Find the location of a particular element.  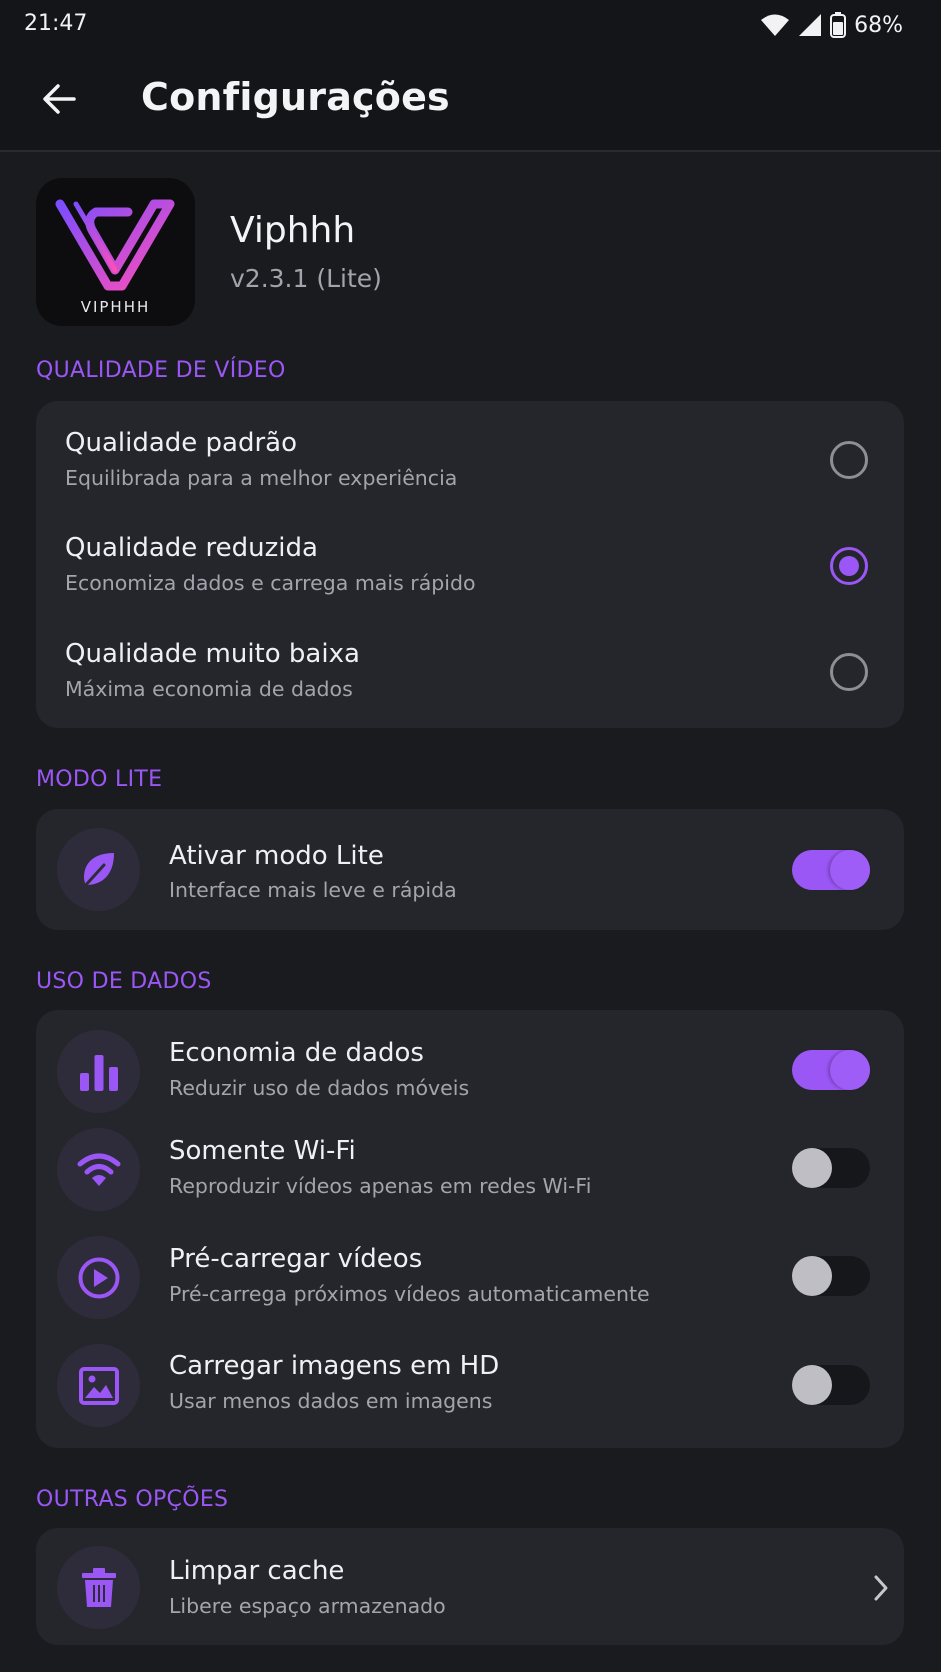

section-label-lite-mode: MODO LITE is located at coordinates (99, 779).